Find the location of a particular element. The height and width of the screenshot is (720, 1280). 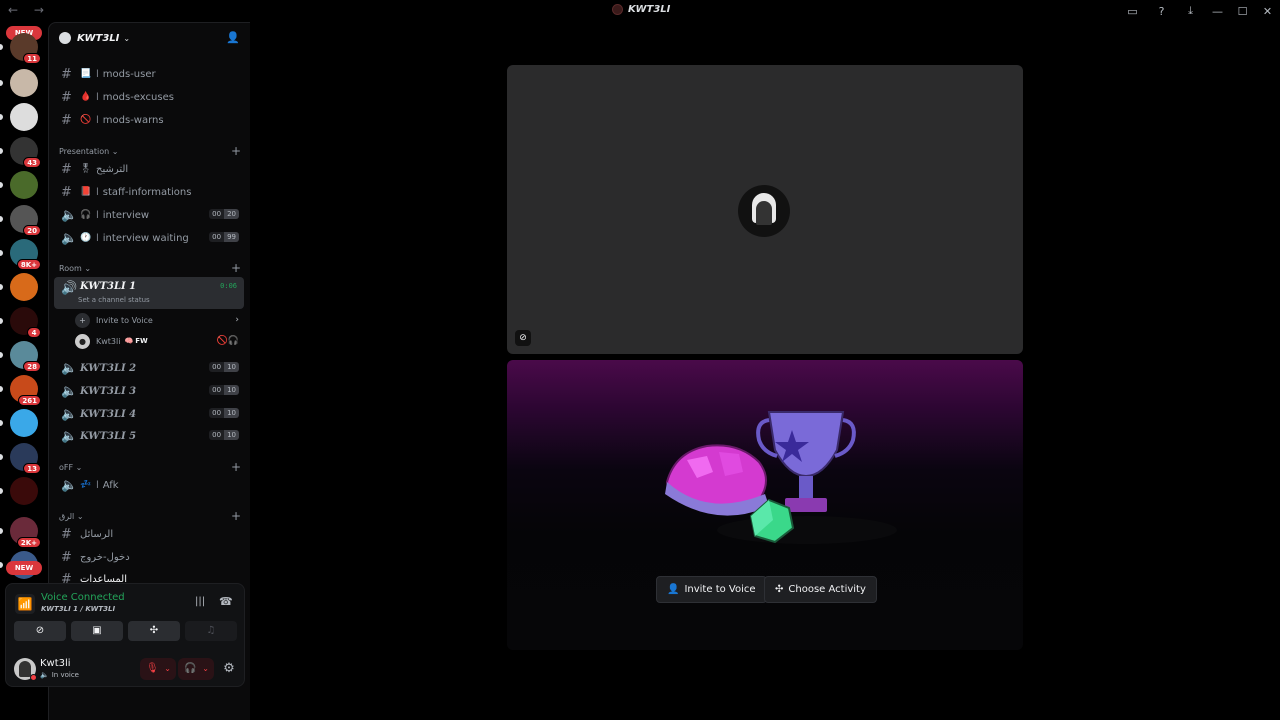

server-icon: 8K+ is located at coordinates (25, 254).